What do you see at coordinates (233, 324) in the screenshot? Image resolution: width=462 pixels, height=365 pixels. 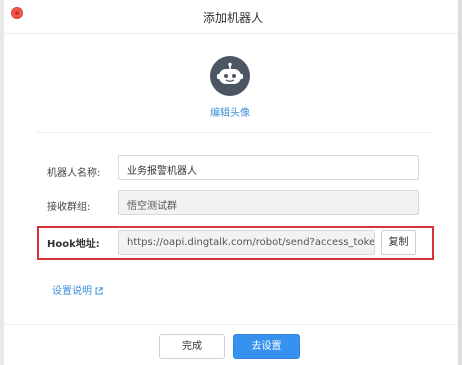 I see `footer-divider` at bounding box center [233, 324].